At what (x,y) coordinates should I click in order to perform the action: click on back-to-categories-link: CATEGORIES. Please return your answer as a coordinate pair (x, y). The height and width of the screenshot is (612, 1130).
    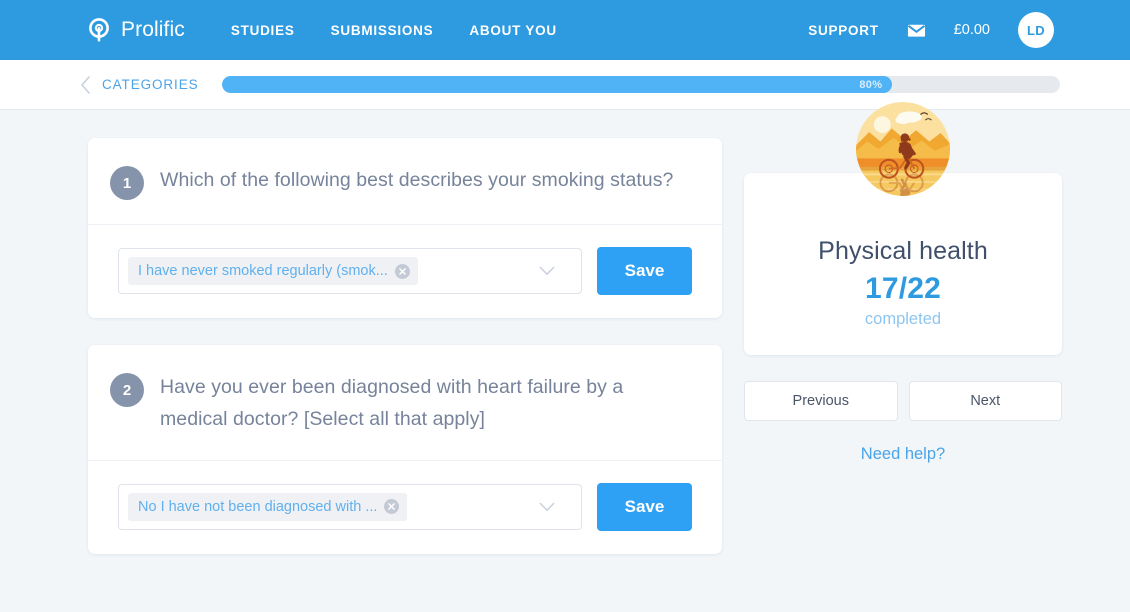
    Looking at the image, I should click on (139, 84).